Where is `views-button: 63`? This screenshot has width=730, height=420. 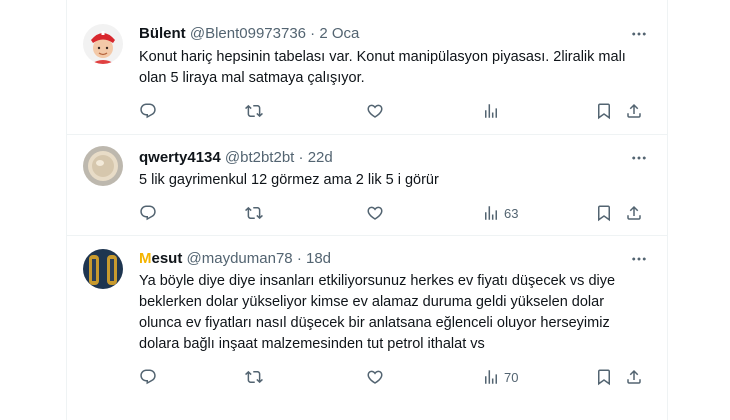
views-button: 63 is located at coordinates (500, 213).